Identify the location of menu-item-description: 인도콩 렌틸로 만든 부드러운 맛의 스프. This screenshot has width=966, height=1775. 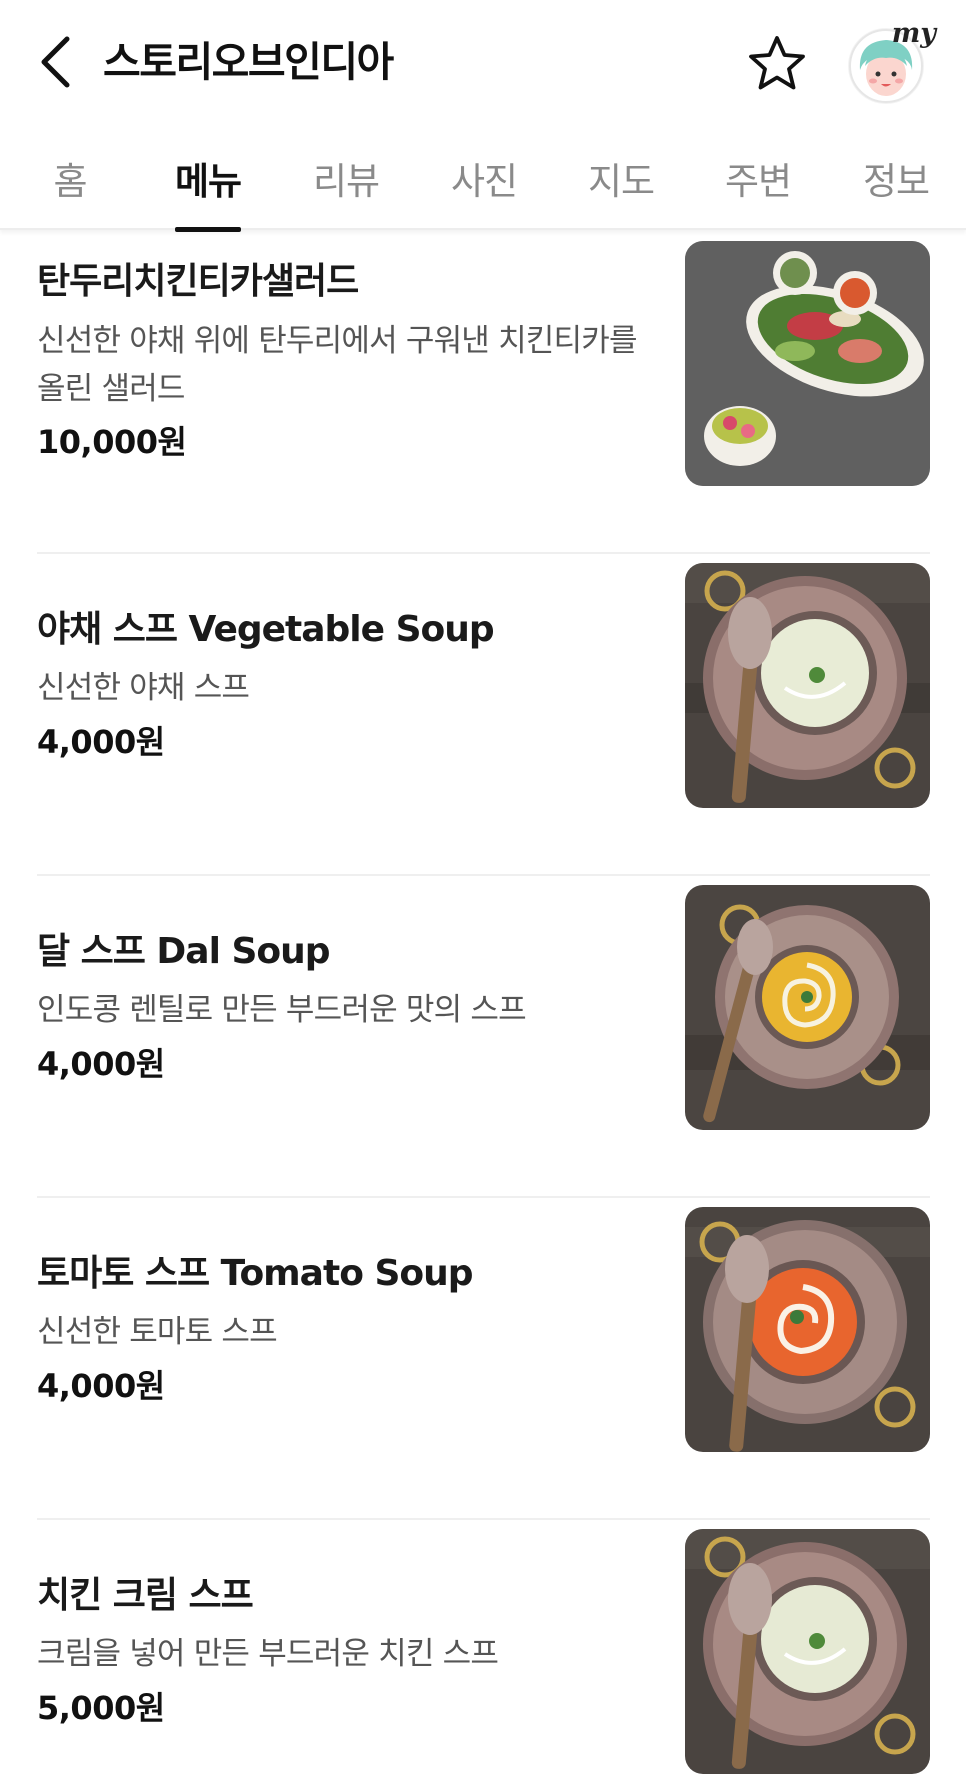
(282, 1010).